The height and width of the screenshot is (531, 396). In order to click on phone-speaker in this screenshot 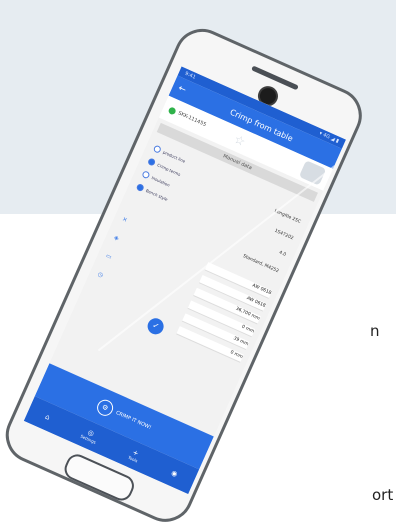, I will do `click(275, 78)`.